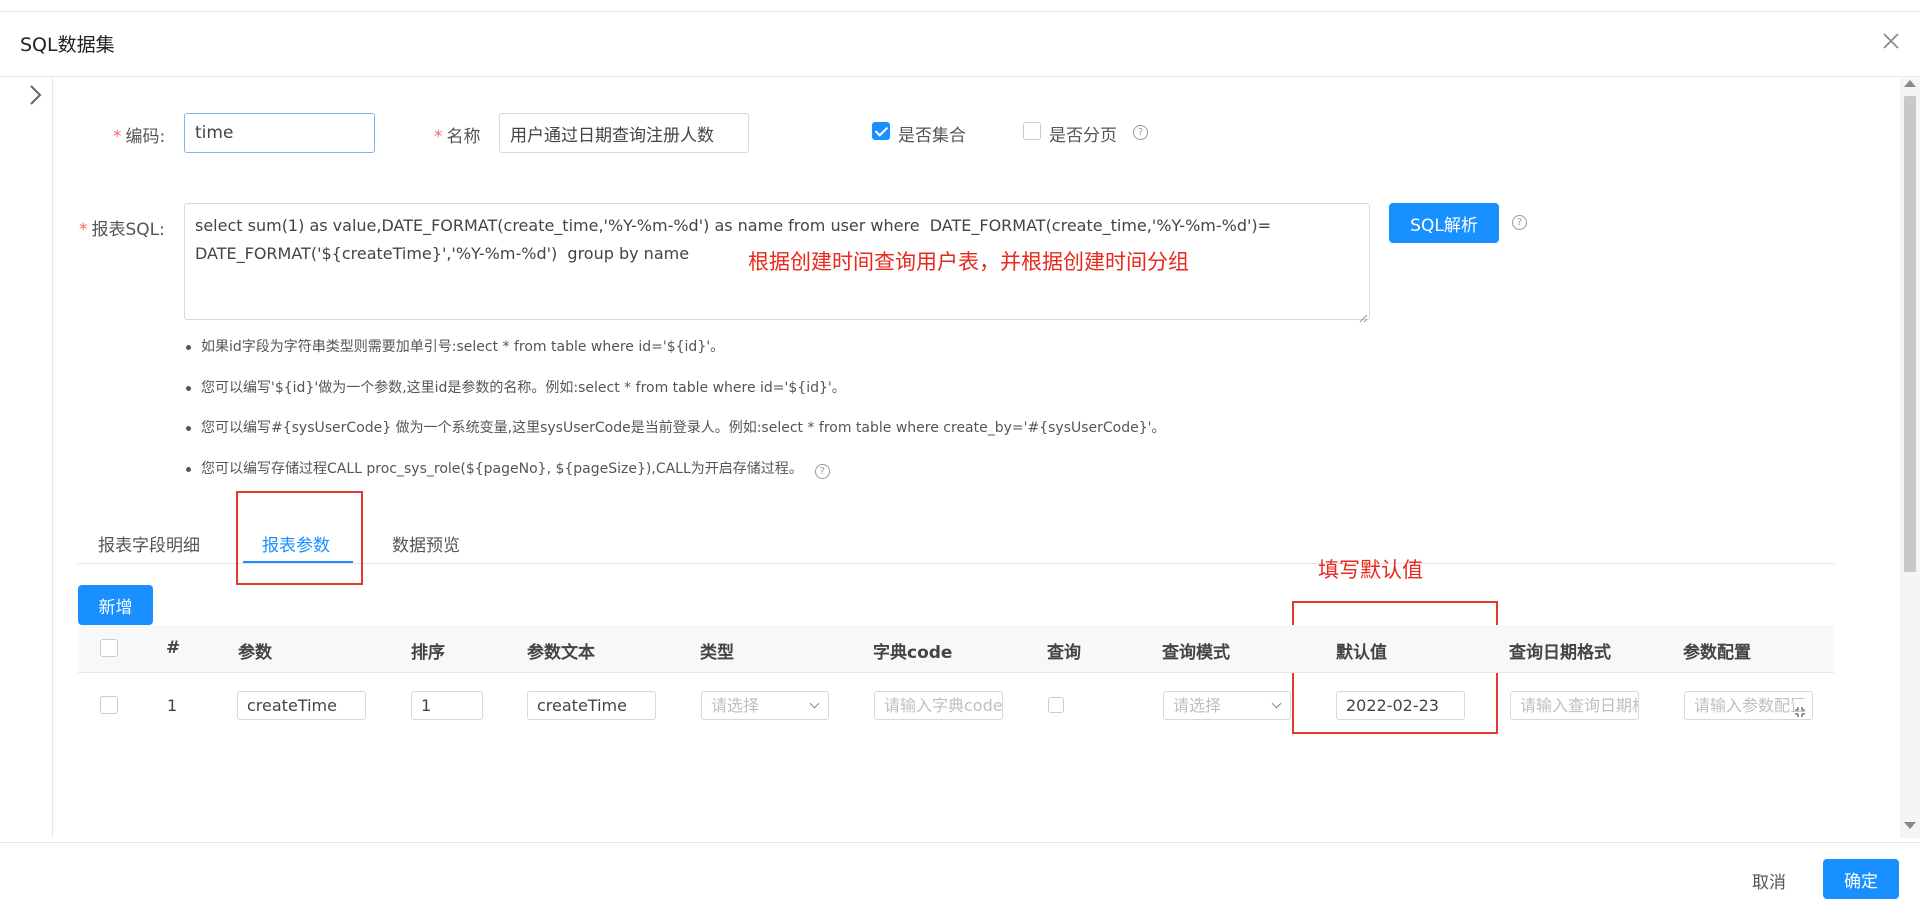 The image size is (1920, 904). What do you see at coordinates (35, 95) in the screenshot?
I see `expand-chevron-right-icon` at bounding box center [35, 95].